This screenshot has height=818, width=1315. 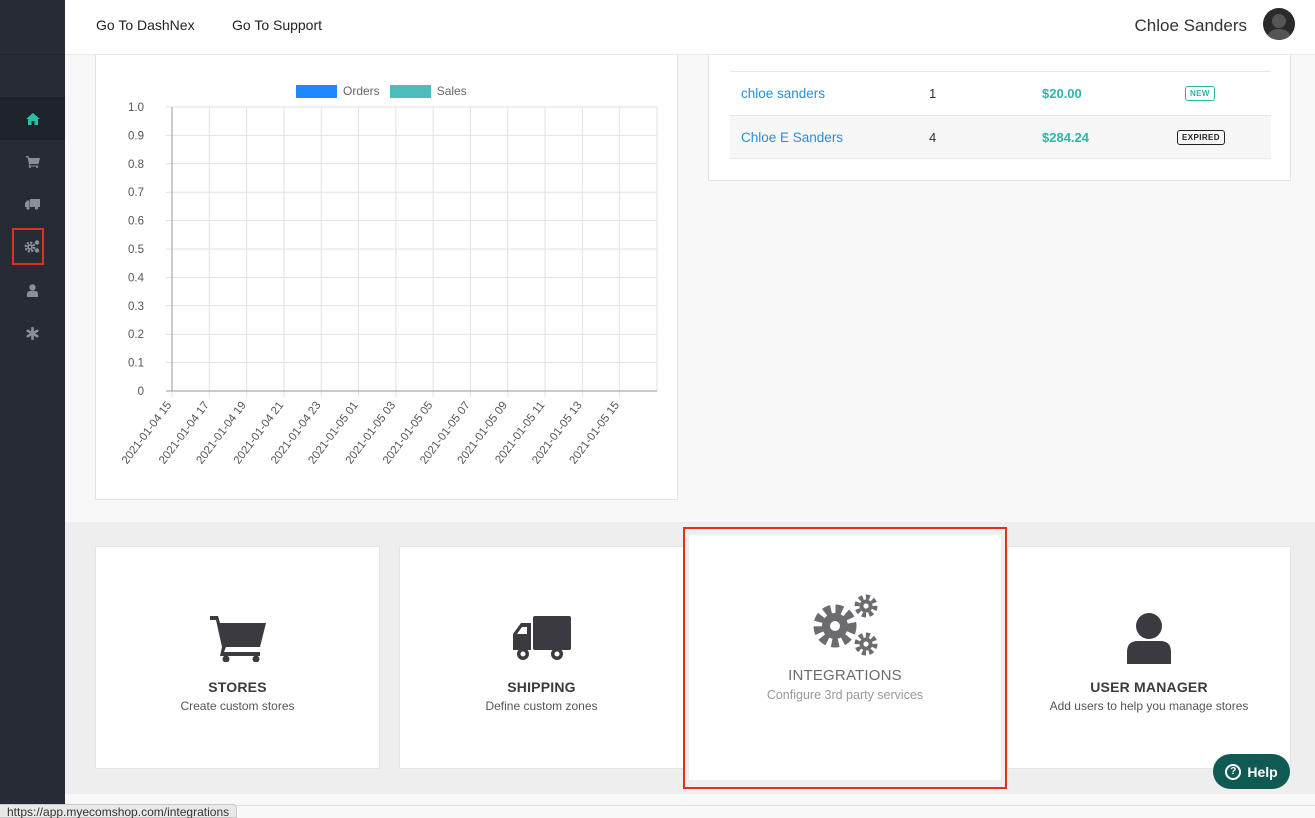 What do you see at coordinates (277, 25) in the screenshot?
I see `go-to-support-link: Go To Support` at bounding box center [277, 25].